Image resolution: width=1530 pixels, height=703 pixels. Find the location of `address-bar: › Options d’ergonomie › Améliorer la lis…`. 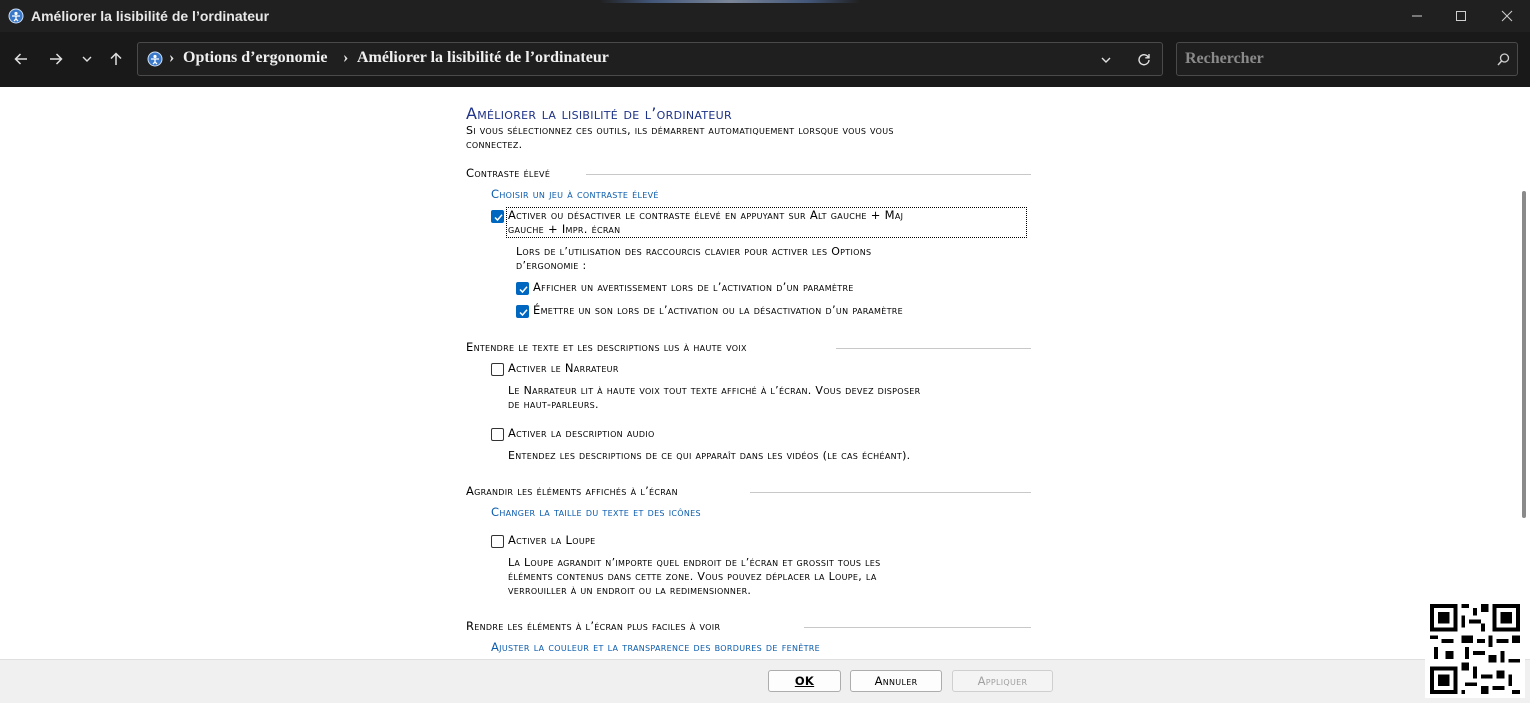

address-bar: › Options d’ergonomie › Améliorer la lis… is located at coordinates (650, 59).